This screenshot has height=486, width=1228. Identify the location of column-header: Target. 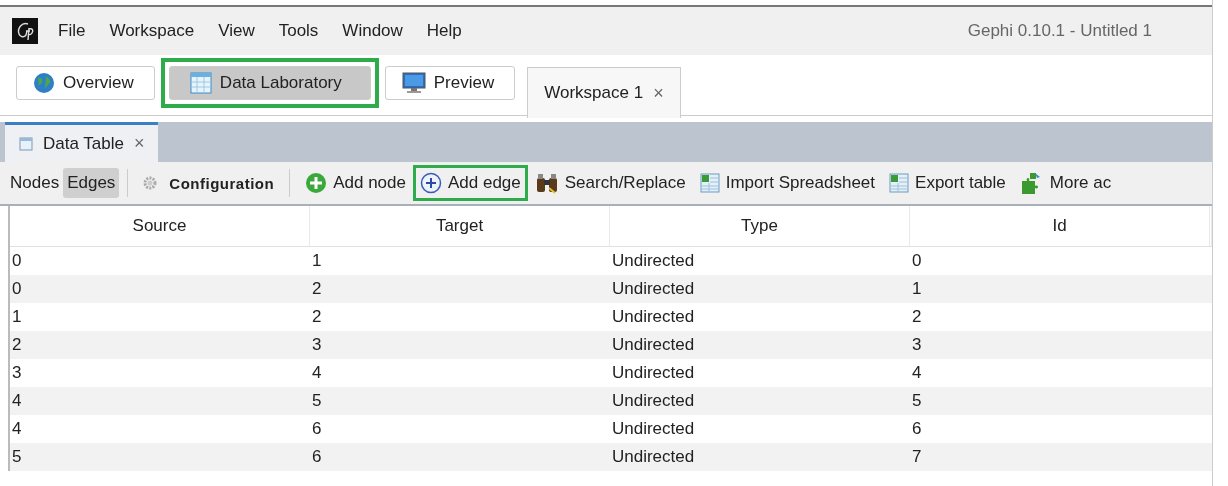
(460, 226).